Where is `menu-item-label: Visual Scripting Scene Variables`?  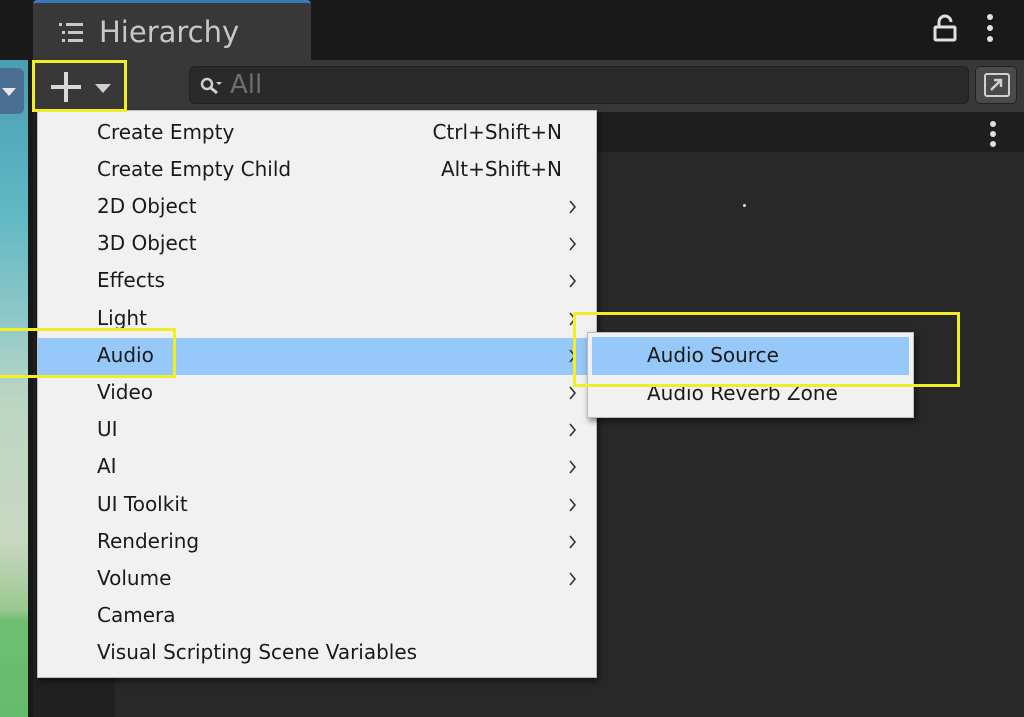
menu-item-label: Visual Scripting Scene Variables is located at coordinates (257, 652).